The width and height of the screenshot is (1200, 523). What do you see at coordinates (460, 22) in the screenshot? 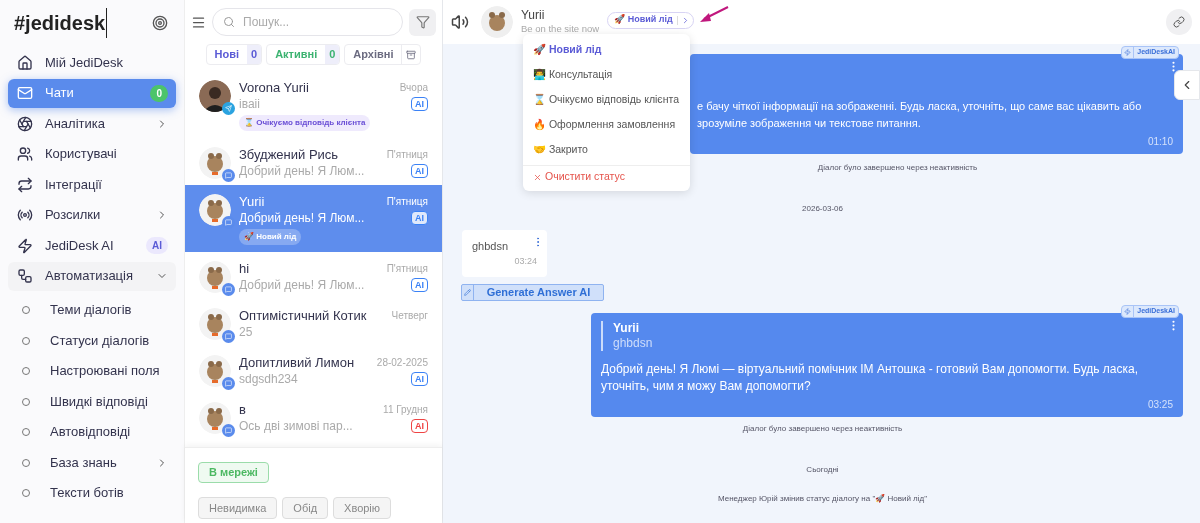
I see `speaker-icon` at bounding box center [460, 22].